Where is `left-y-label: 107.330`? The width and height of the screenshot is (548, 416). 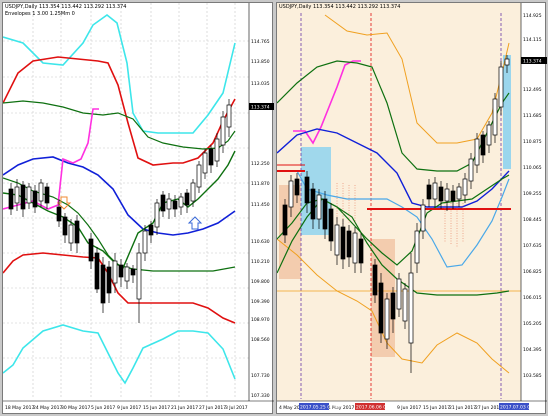
left-y-label: 107.330 is located at coordinates (260, 396).